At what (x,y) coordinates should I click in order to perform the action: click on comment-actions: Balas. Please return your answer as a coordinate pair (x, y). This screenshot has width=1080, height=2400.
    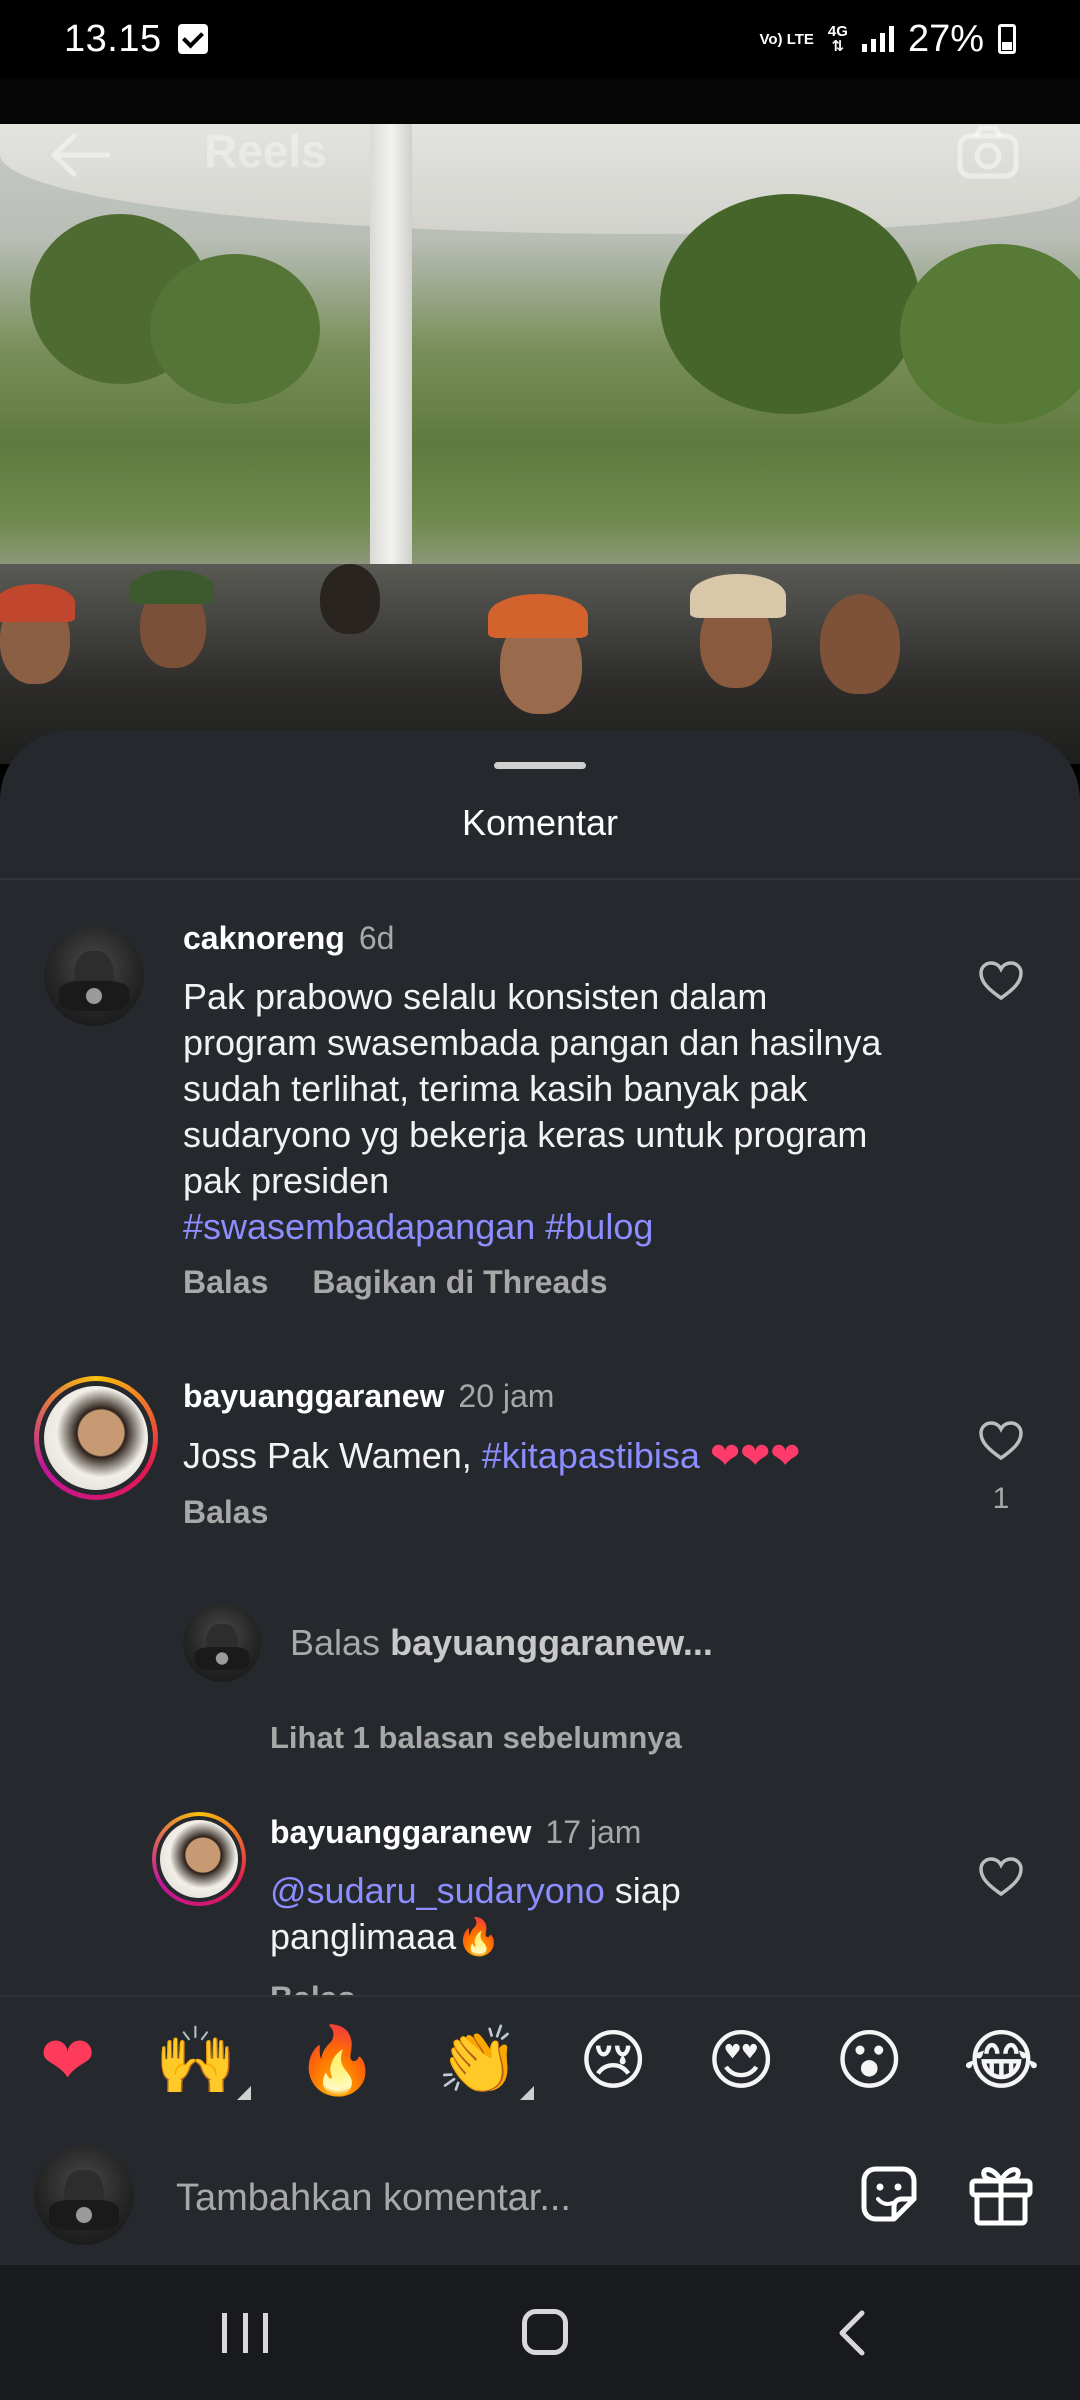
    Looking at the image, I should click on (225, 1512).